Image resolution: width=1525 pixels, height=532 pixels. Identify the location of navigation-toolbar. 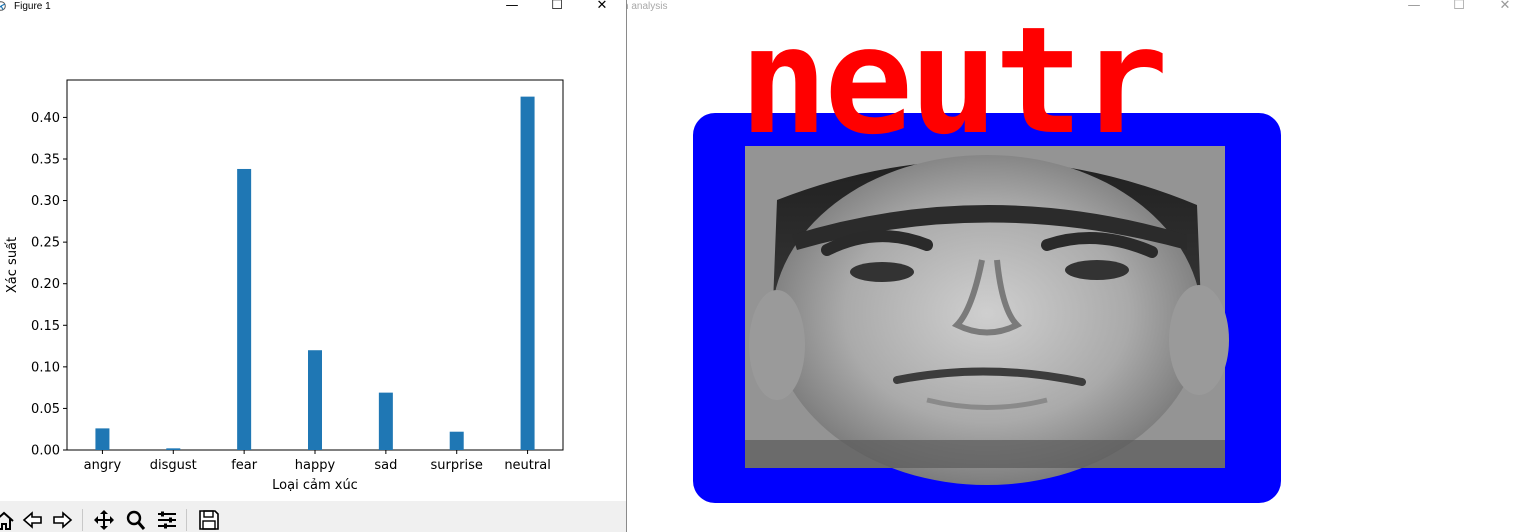
(313, 516).